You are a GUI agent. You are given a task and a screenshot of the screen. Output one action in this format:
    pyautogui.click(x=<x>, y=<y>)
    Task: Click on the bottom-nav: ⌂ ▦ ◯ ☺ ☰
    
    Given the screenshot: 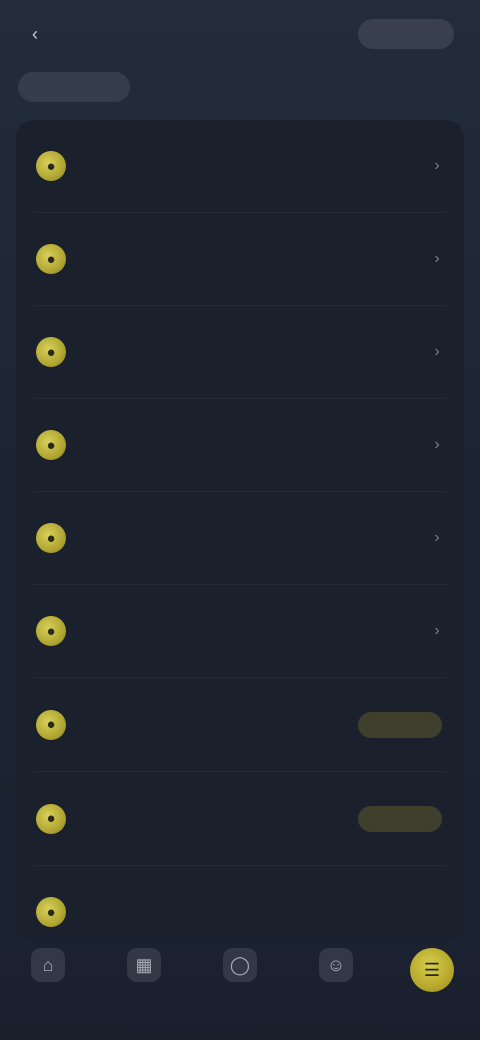 What is the action you would take?
    pyautogui.click(x=240, y=985)
    